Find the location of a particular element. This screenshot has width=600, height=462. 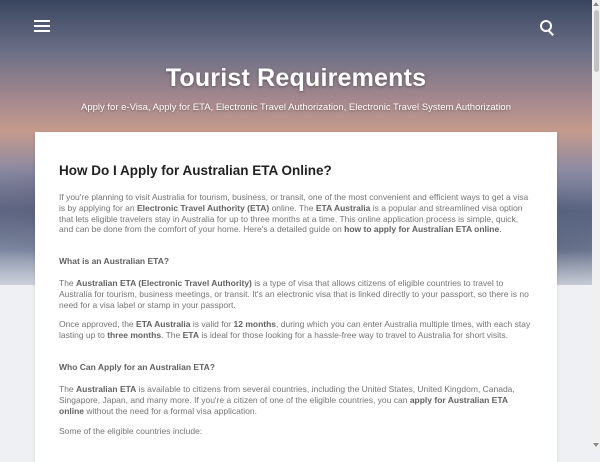

search-icon is located at coordinates (548, 28).